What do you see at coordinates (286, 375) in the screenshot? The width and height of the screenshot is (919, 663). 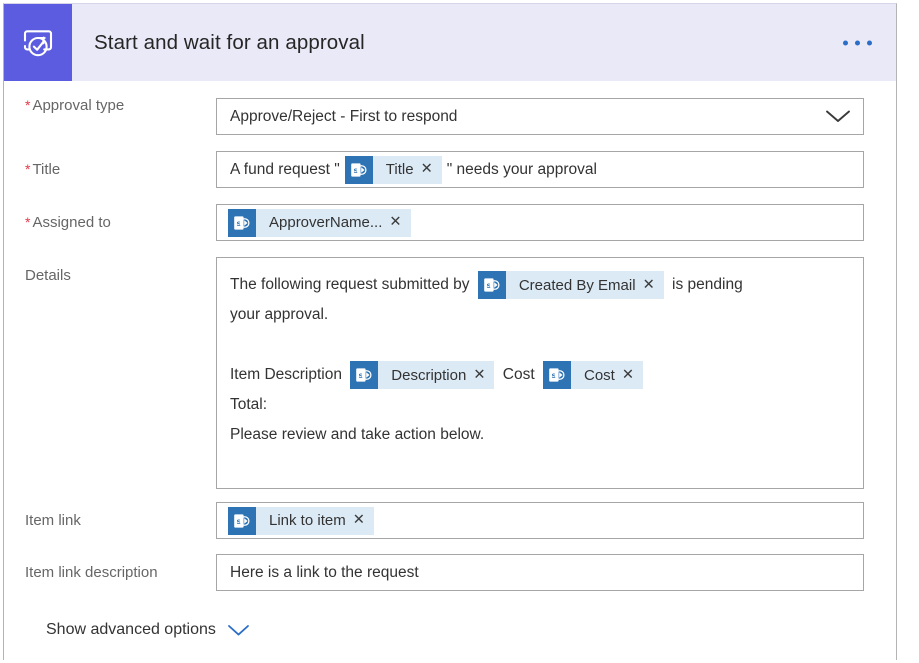 I see `details-text: Item Description` at bounding box center [286, 375].